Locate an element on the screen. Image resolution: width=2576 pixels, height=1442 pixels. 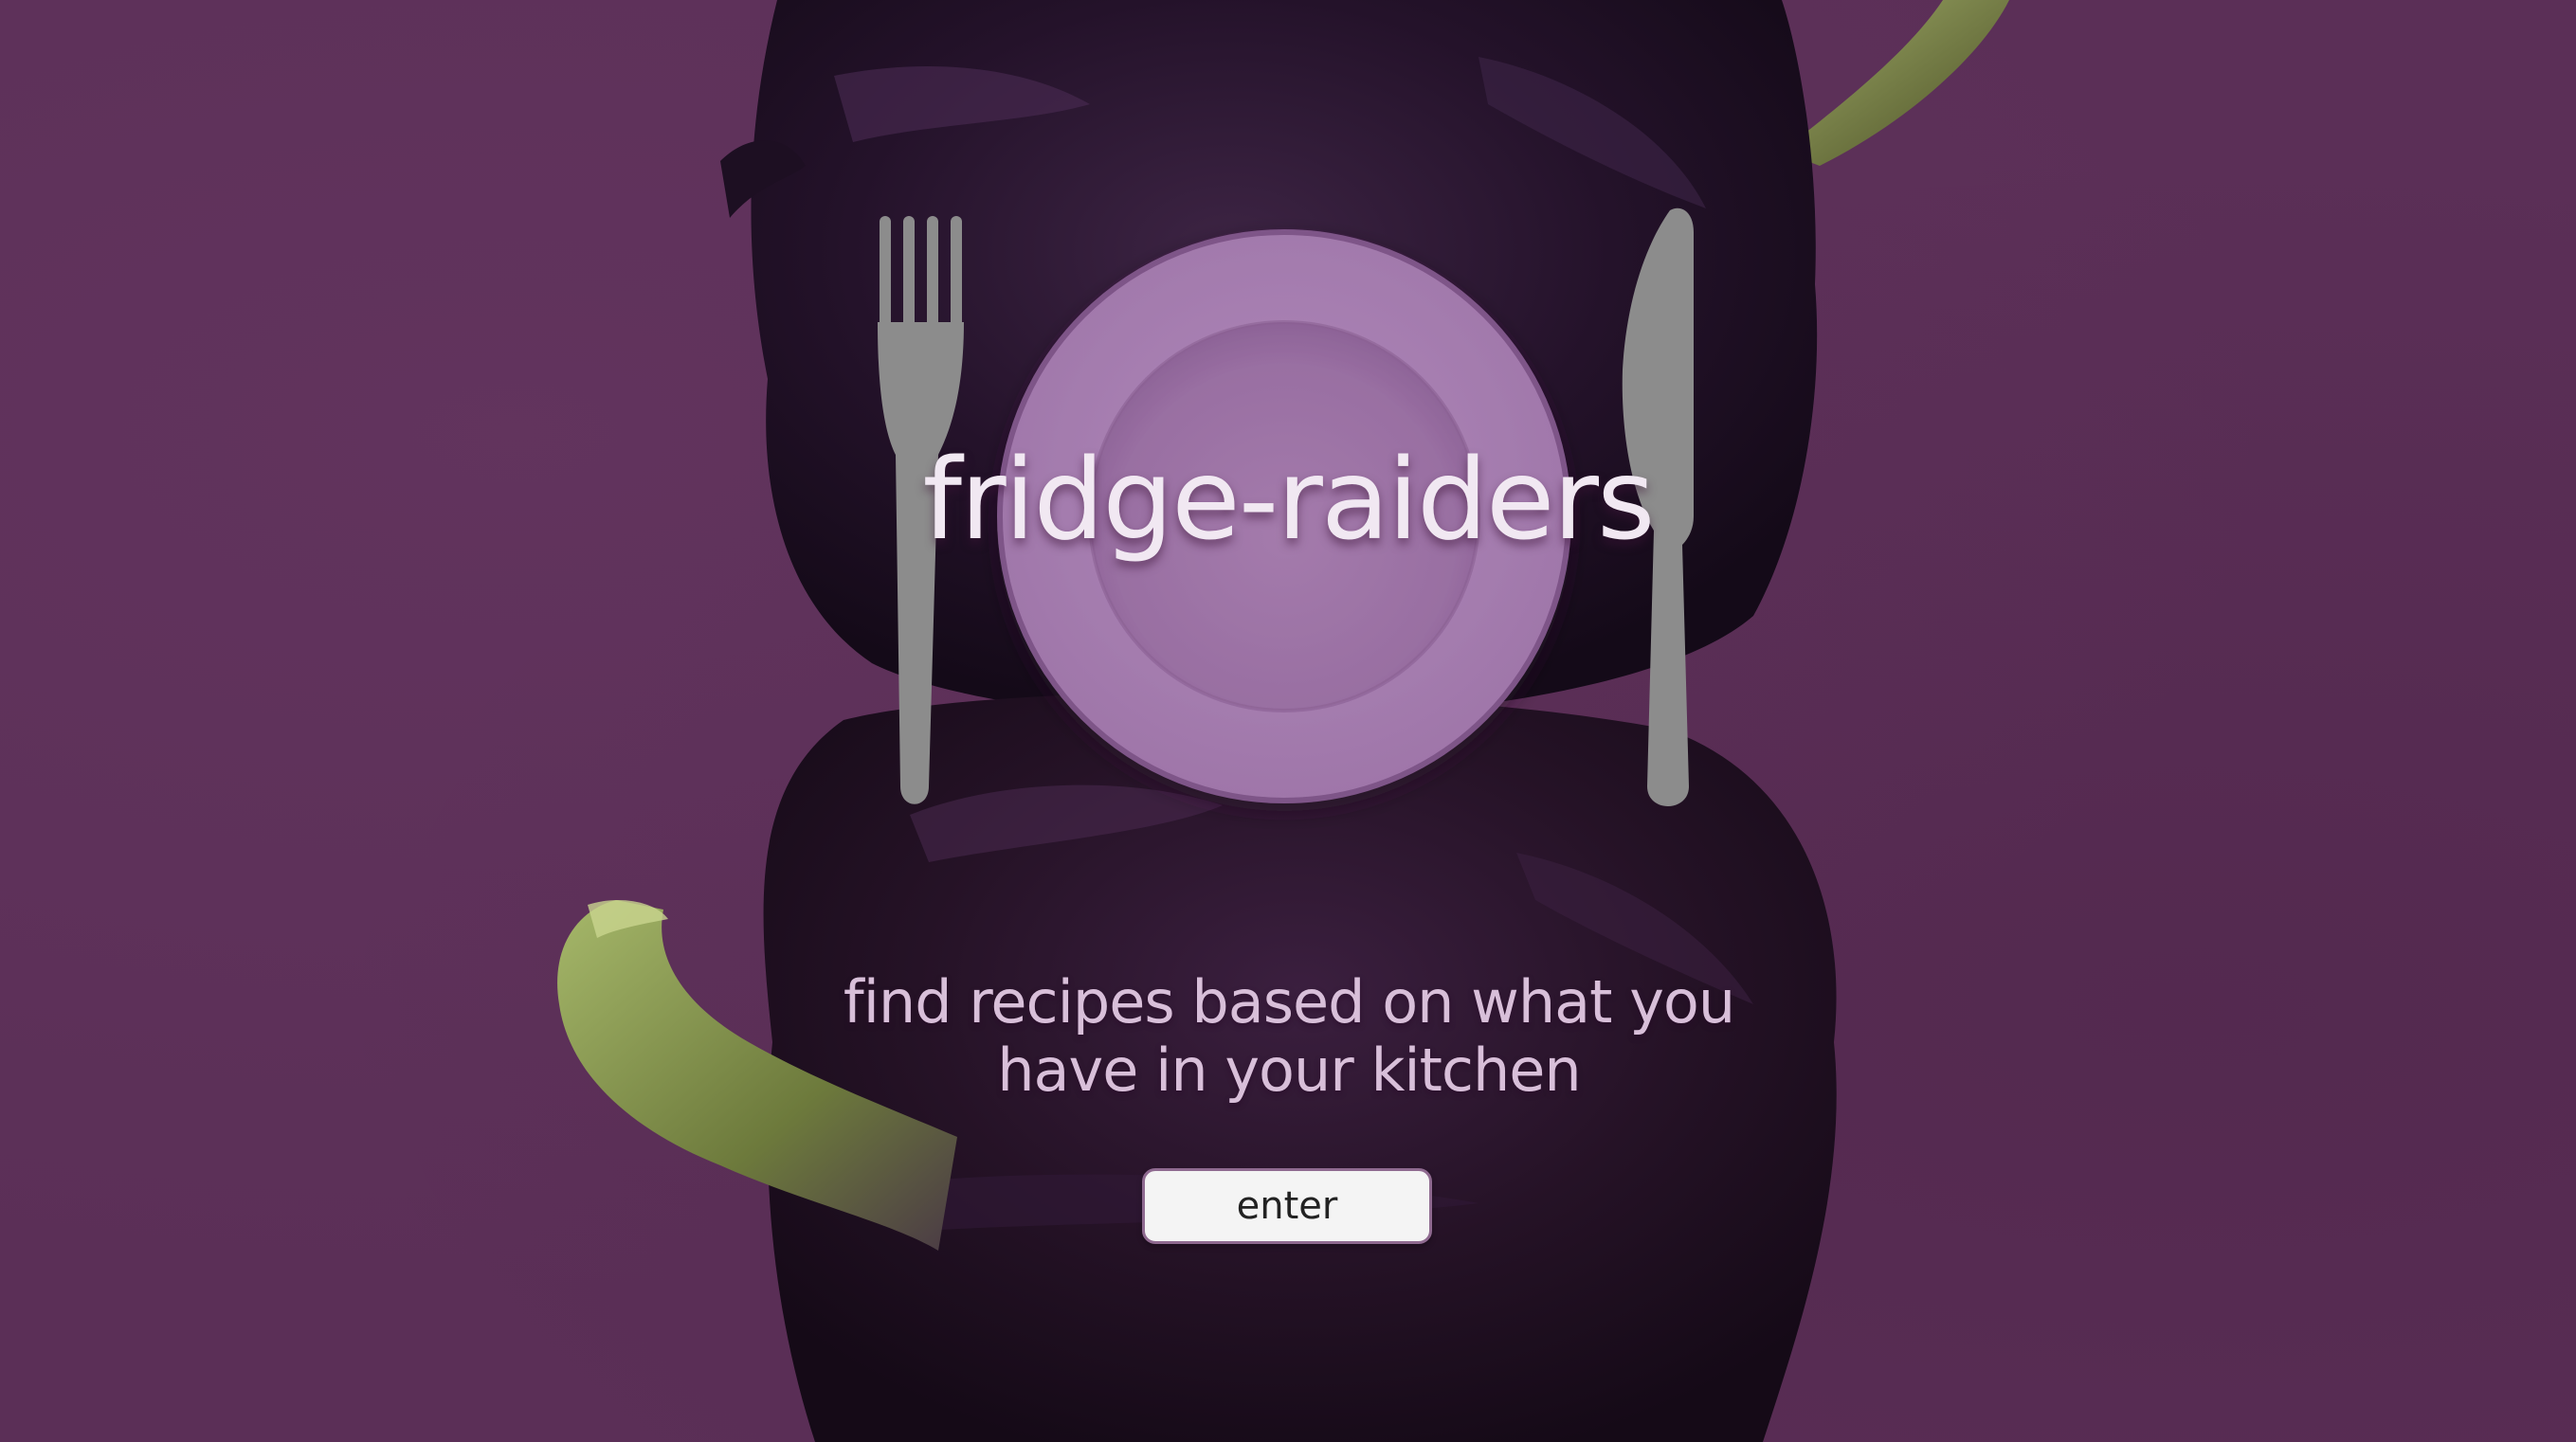
enter-button: enter is located at coordinates (1287, 1206).